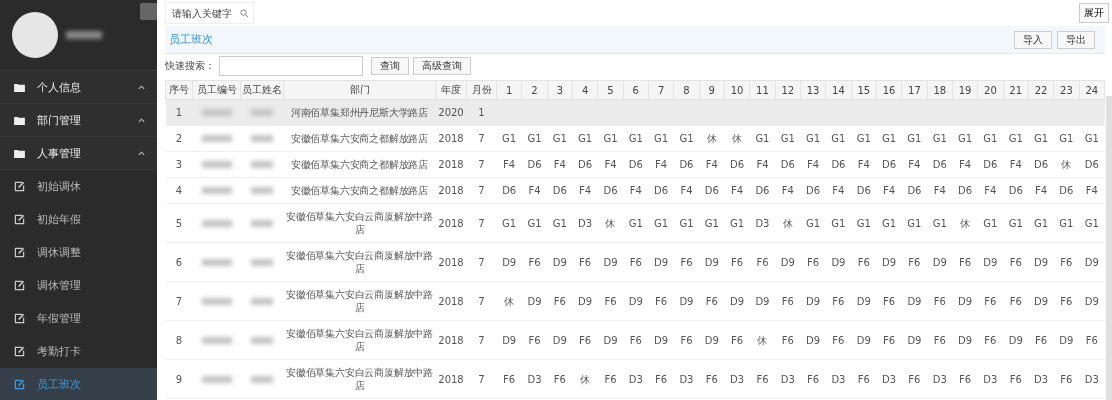 The image size is (1112, 400). I want to click on column-header: 9, so click(712, 90).